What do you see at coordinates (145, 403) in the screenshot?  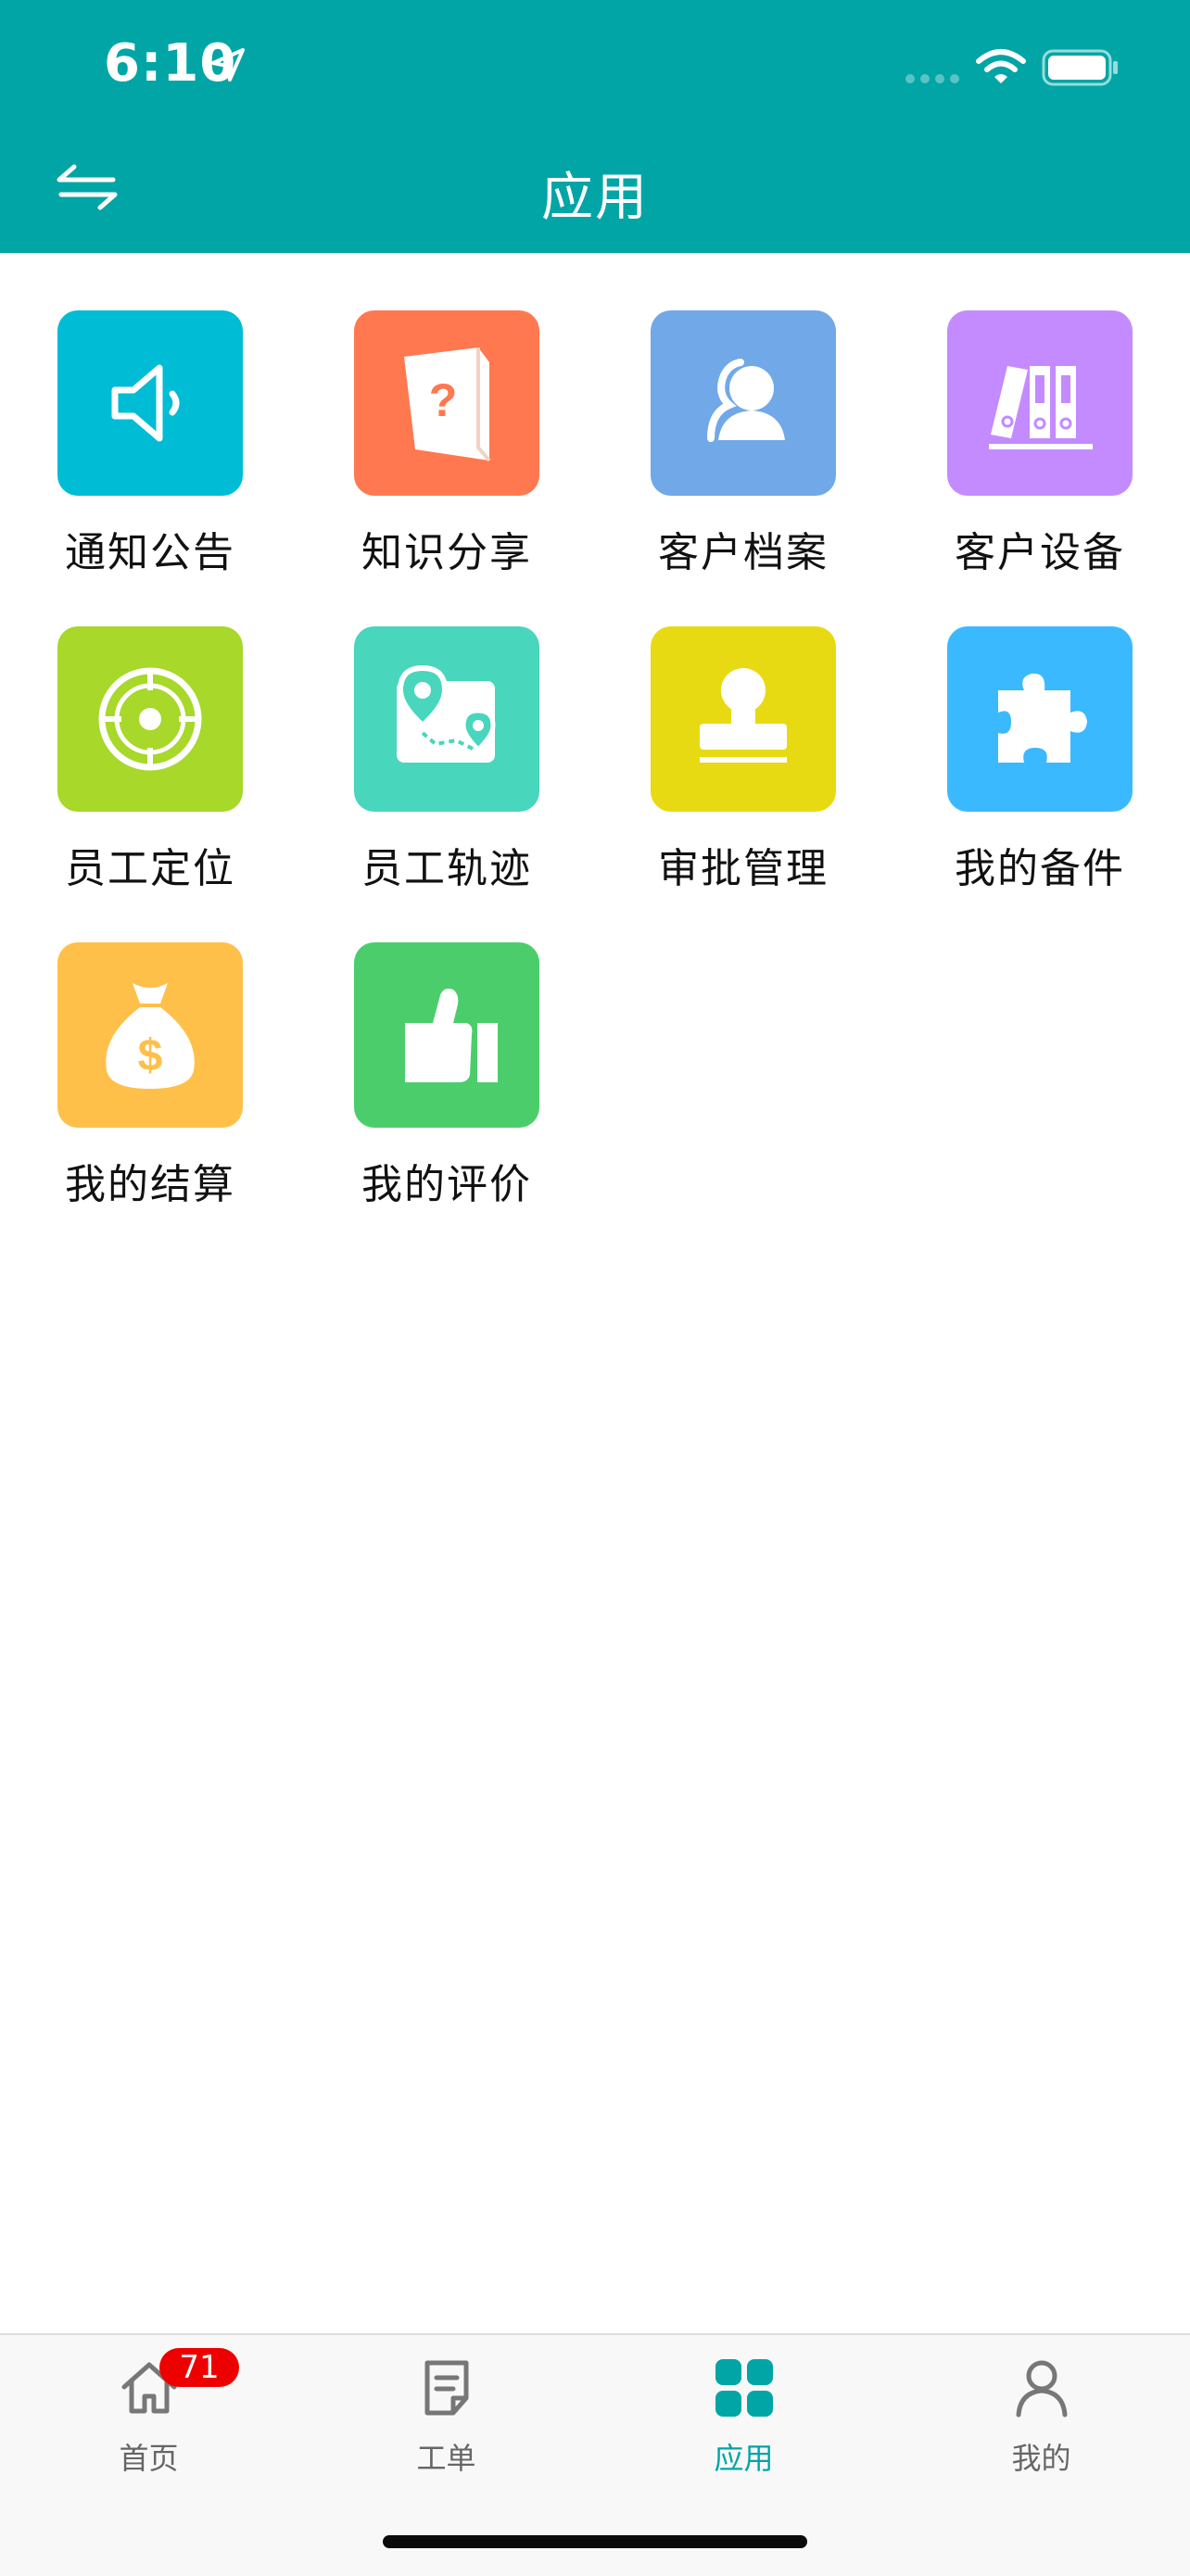 I see `megaphone-icon` at bounding box center [145, 403].